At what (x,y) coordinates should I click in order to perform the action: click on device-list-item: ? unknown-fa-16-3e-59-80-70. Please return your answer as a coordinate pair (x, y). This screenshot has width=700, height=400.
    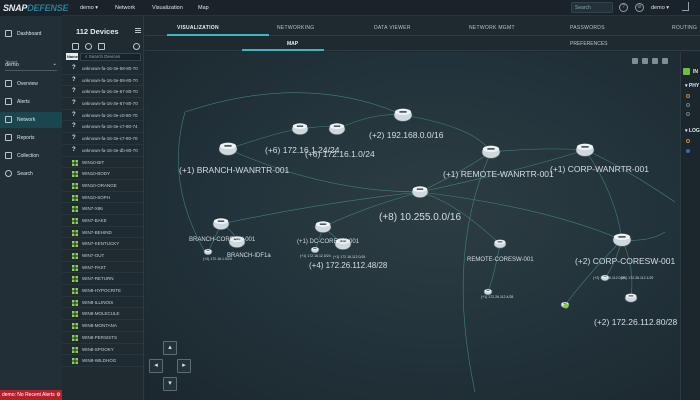
    Looking at the image, I should click on (102, 81).